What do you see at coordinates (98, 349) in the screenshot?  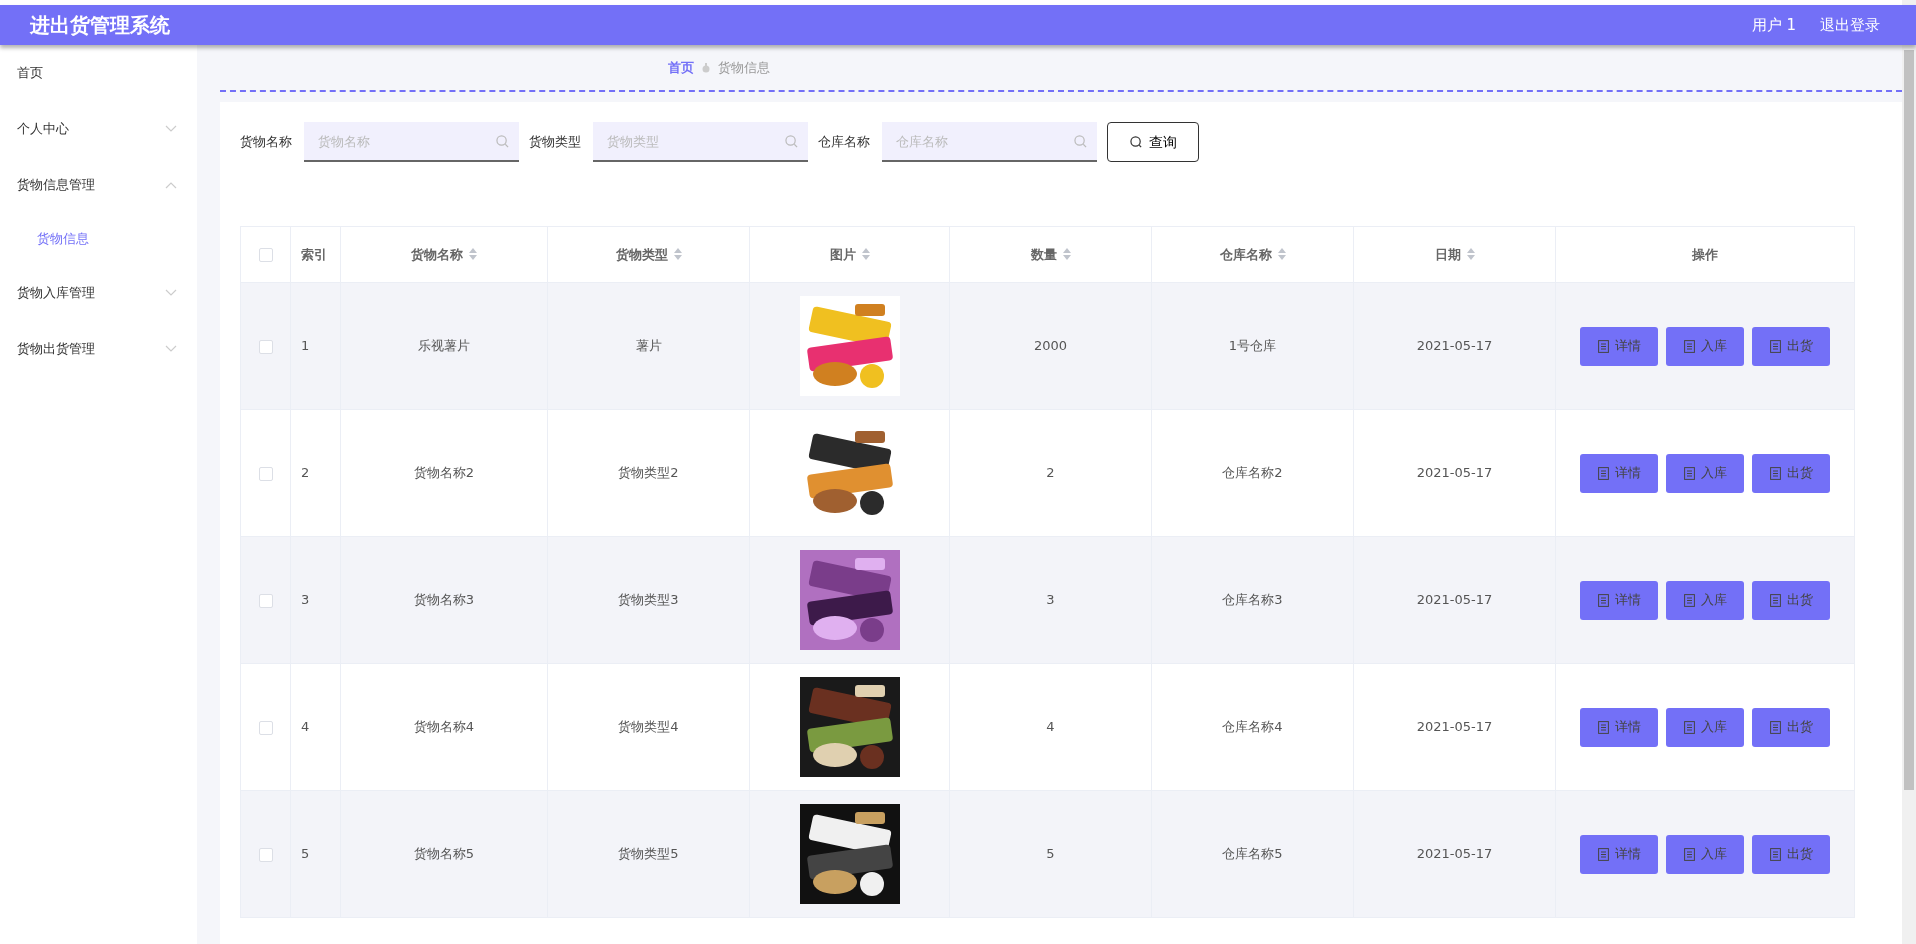 I see `sidebar-item: 货物出货管理` at bounding box center [98, 349].